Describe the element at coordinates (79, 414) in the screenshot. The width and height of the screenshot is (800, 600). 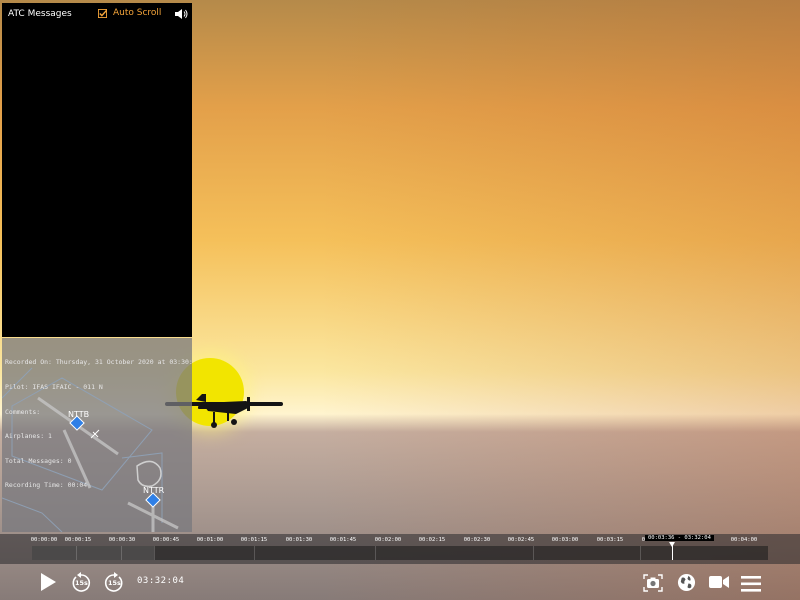
I see `airport-label-nttb: NTTB` at that location.